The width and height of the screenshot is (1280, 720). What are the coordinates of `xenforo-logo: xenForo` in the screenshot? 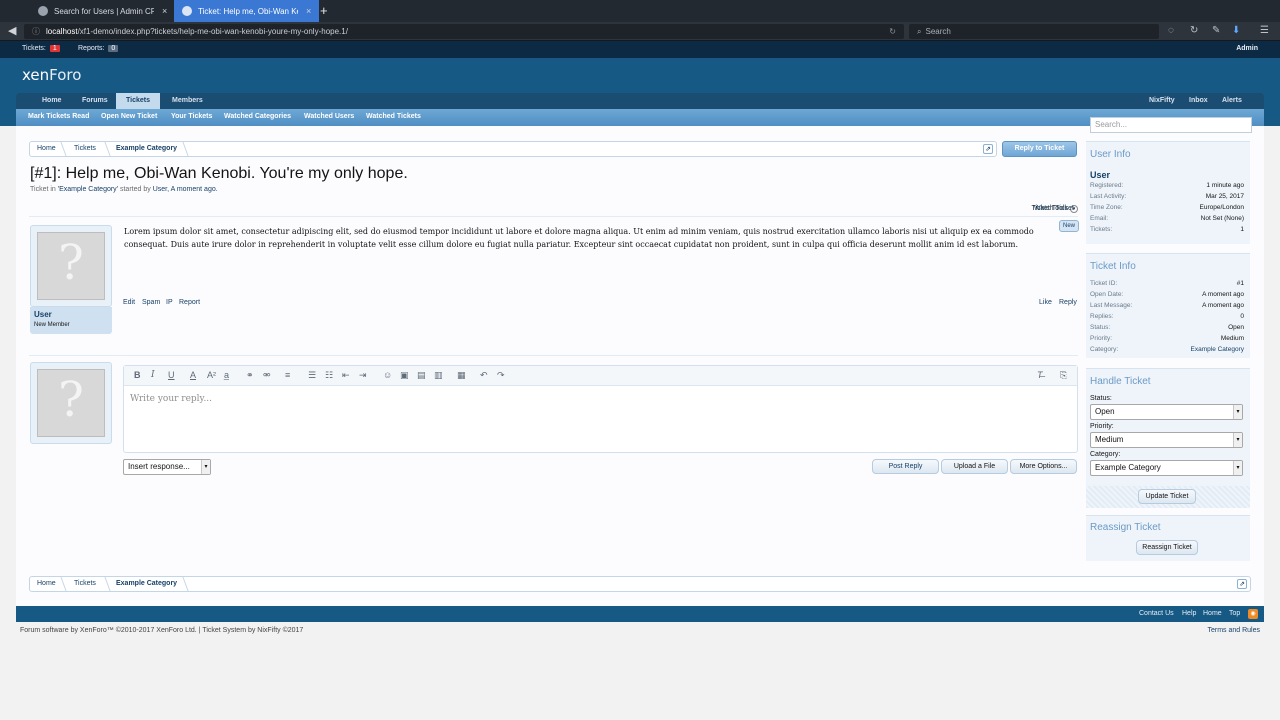 It's located at (51, 75).